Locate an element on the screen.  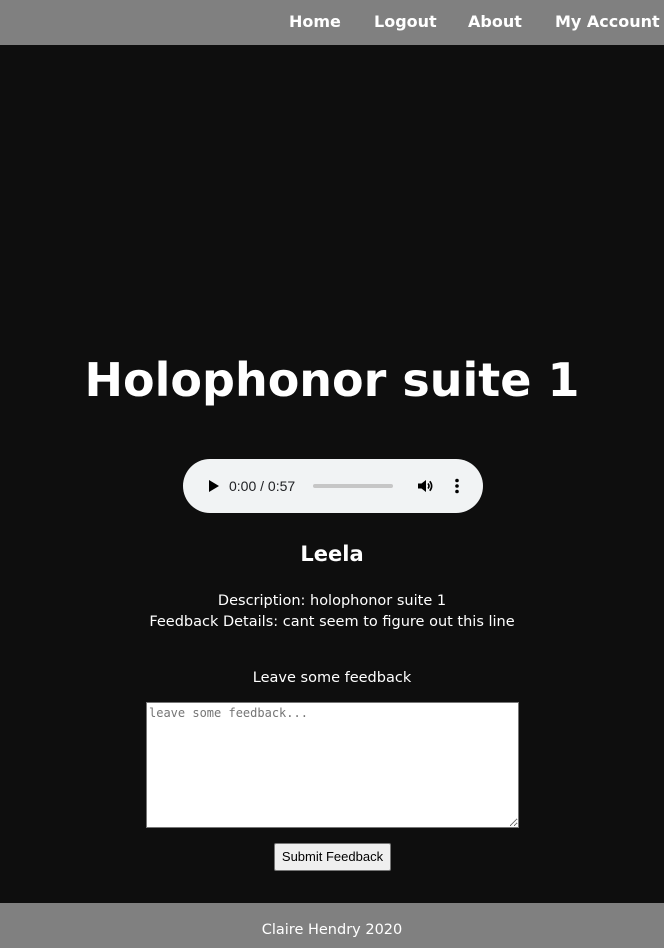
audio-player: 0:00 / 0:57 is located at coordinates (333, 486).